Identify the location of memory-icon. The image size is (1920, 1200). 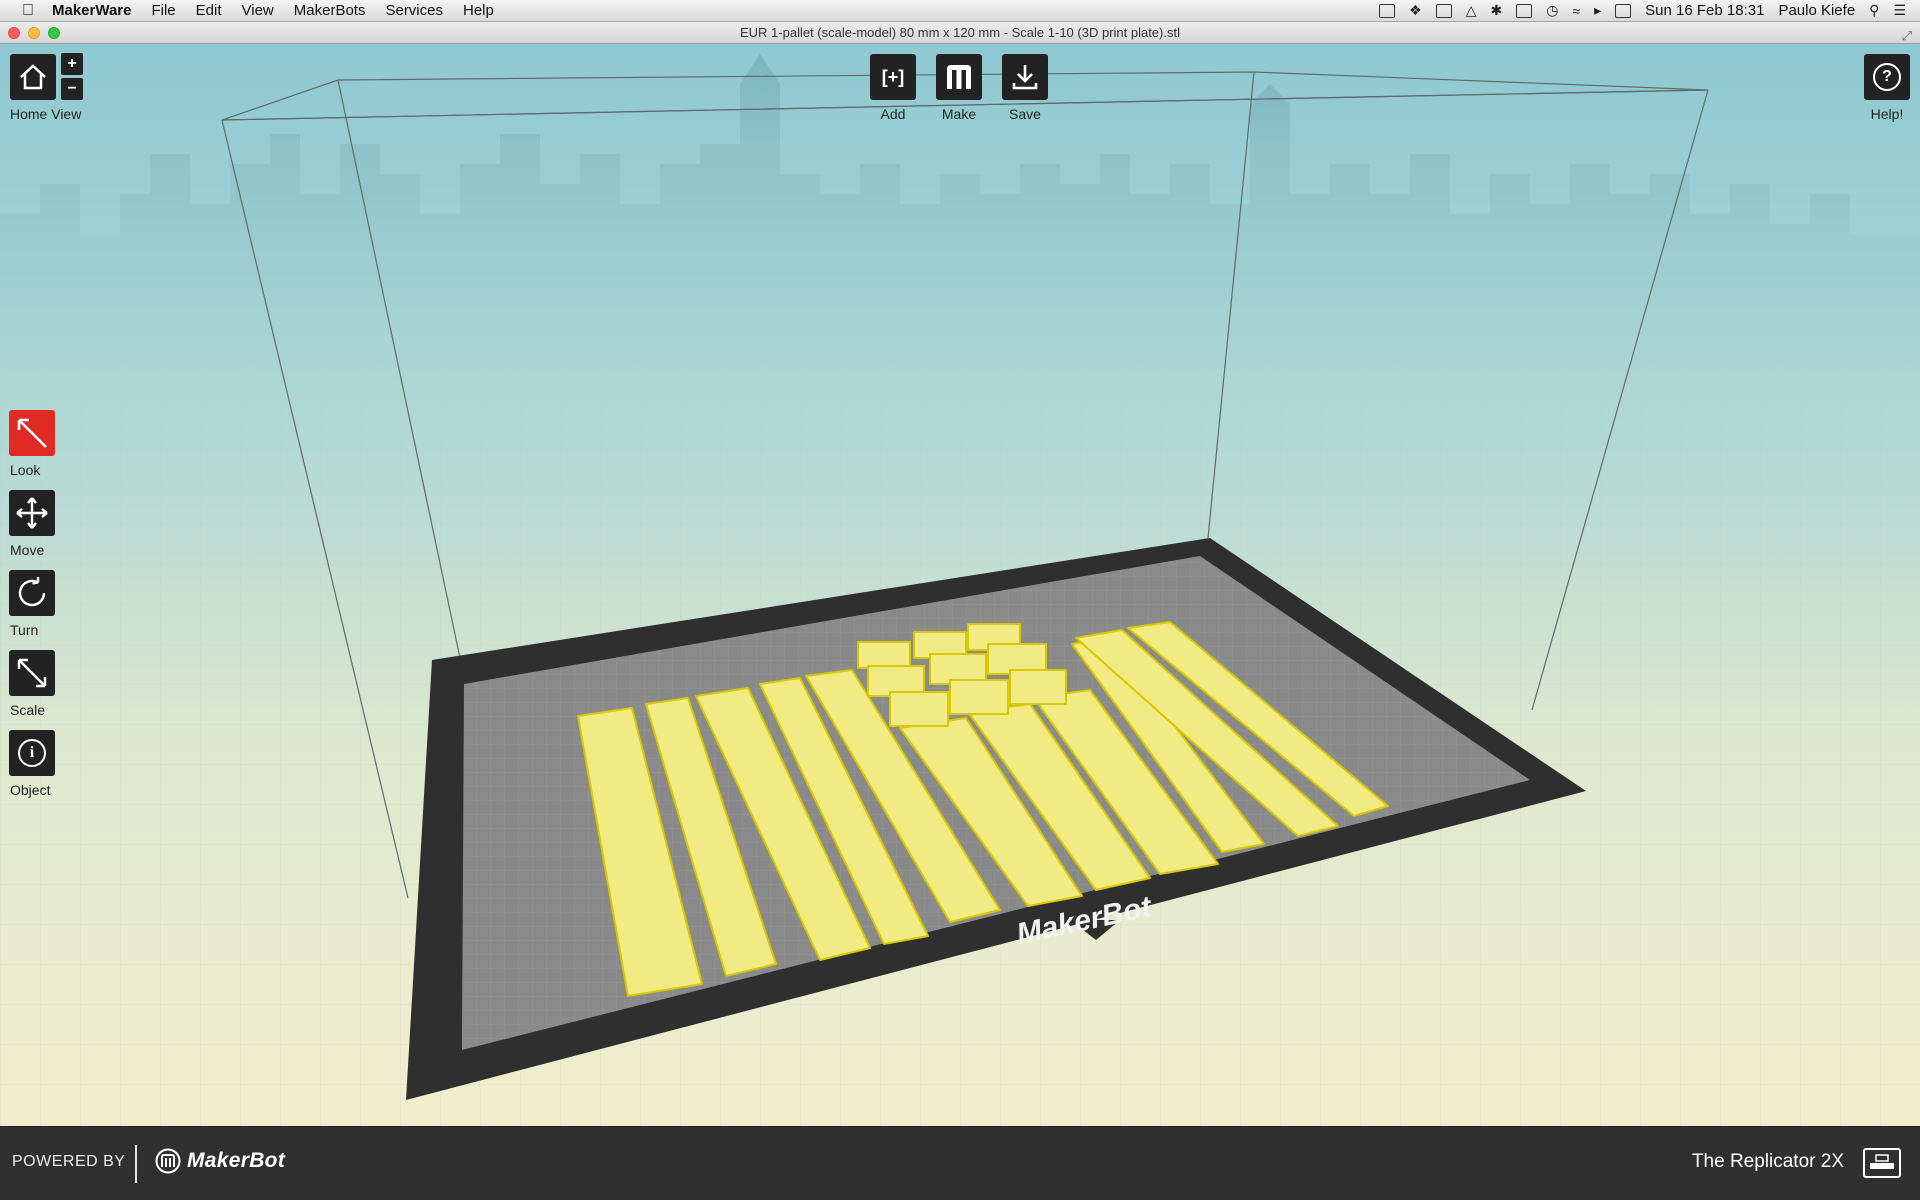
(1524, 10).